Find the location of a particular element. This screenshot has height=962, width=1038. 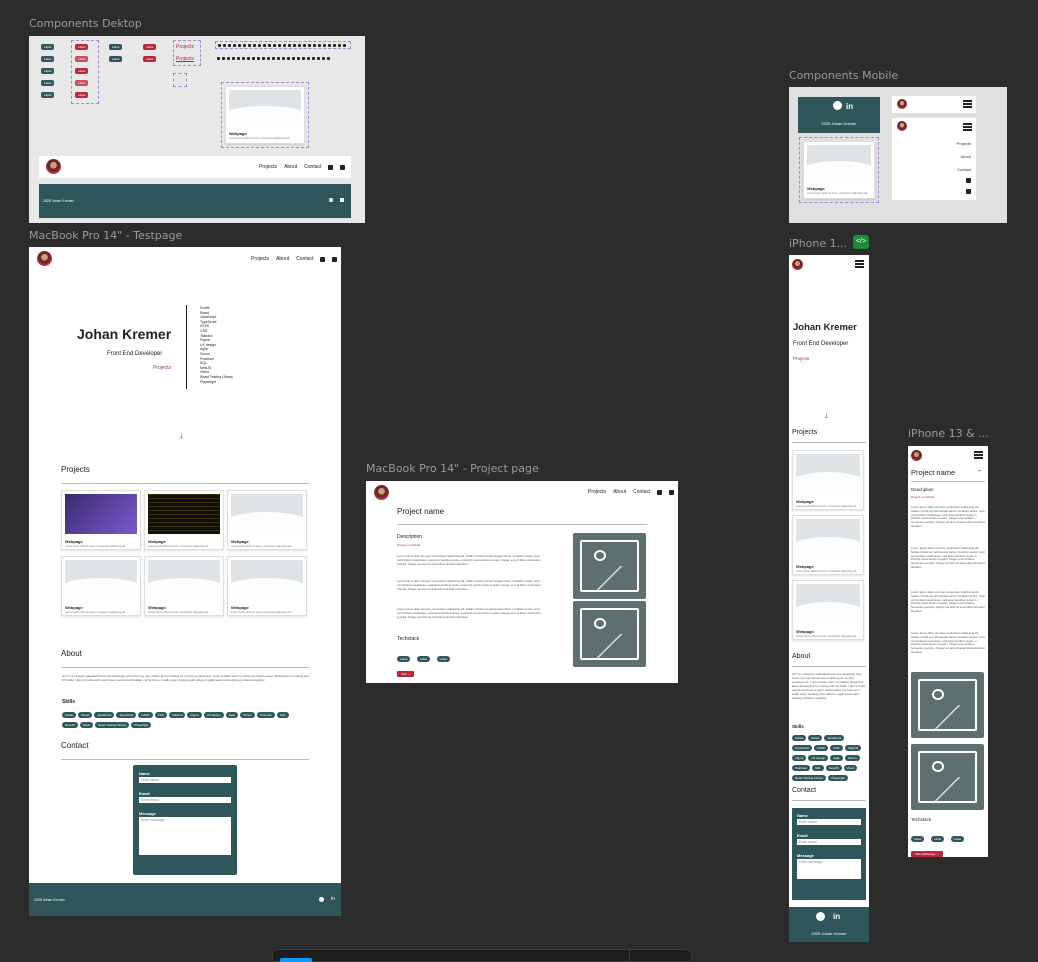

hero-name: Johan Kremer is located at coordinates (124, 334).